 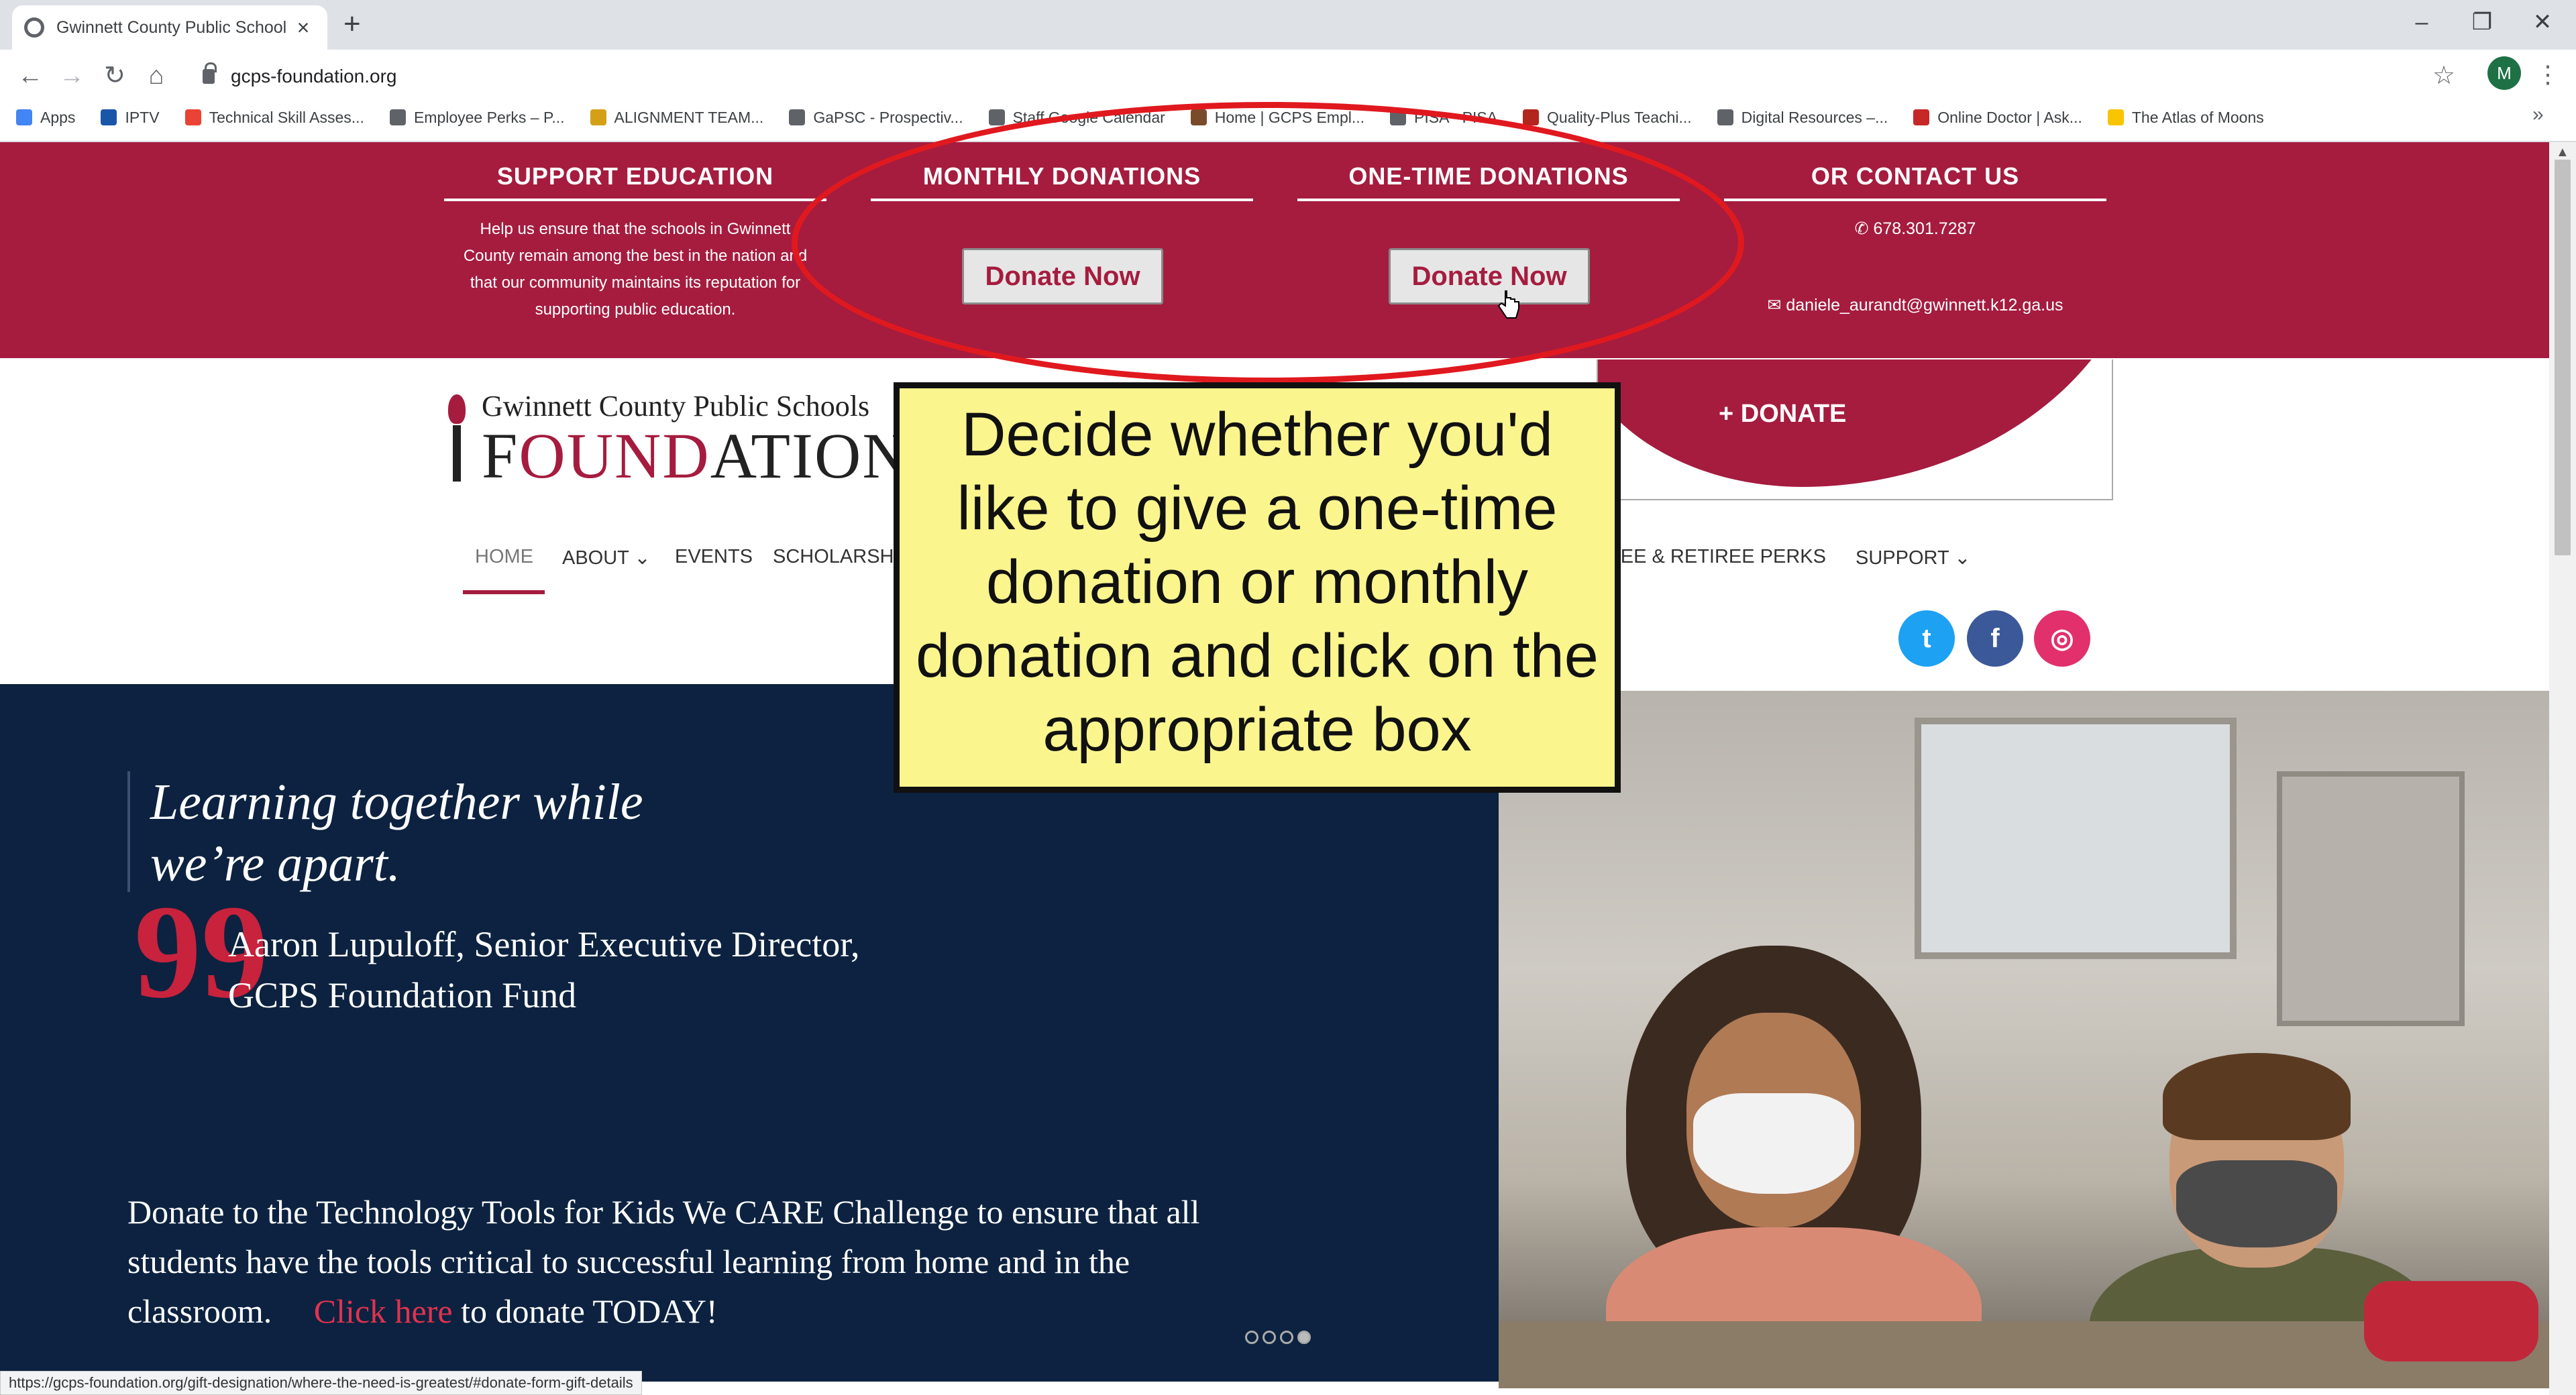 What do you see at coordinates (1926, 638) in the screenshot?
I see `twitter-icon: t` at bounding box center [1926, 638].